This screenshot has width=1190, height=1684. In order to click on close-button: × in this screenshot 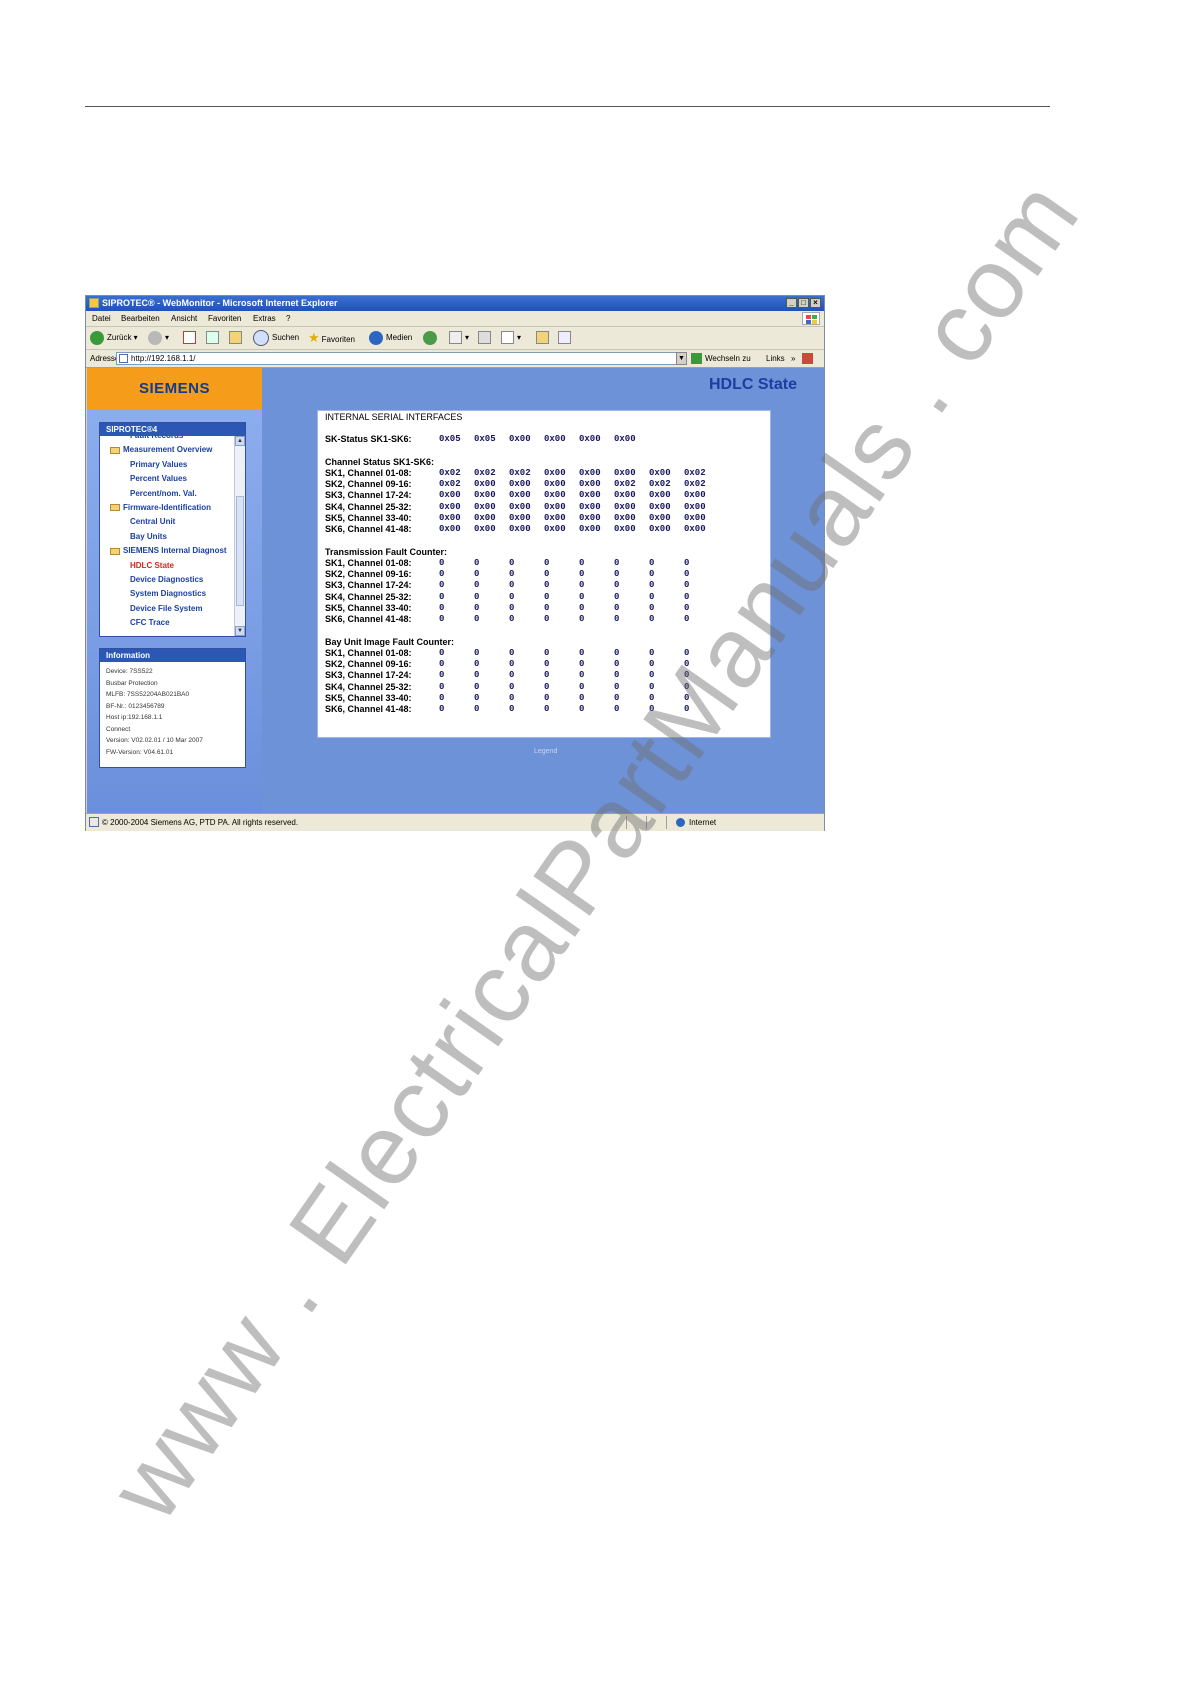, I will do `click(815, 303)`.